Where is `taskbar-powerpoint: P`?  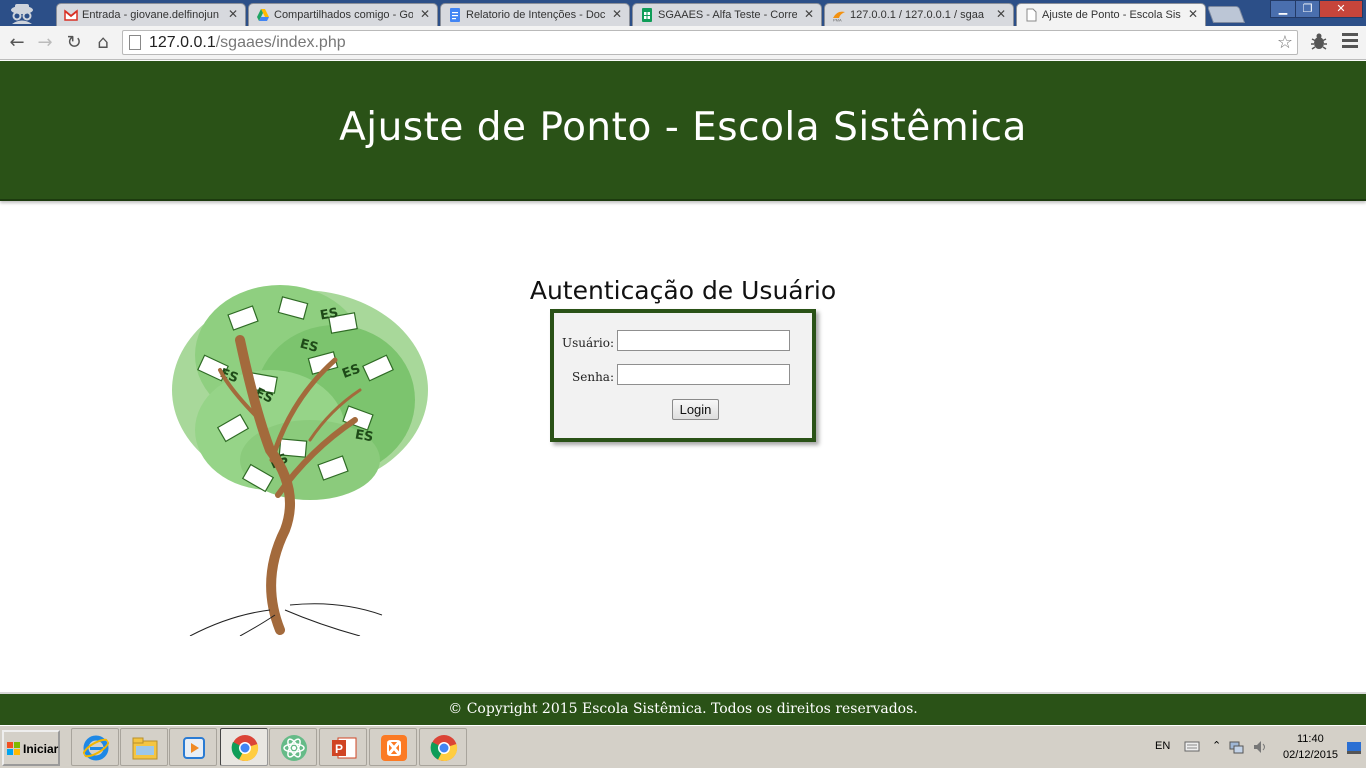 taskbar-powerpoint: P is located at coordinates (343, 747).